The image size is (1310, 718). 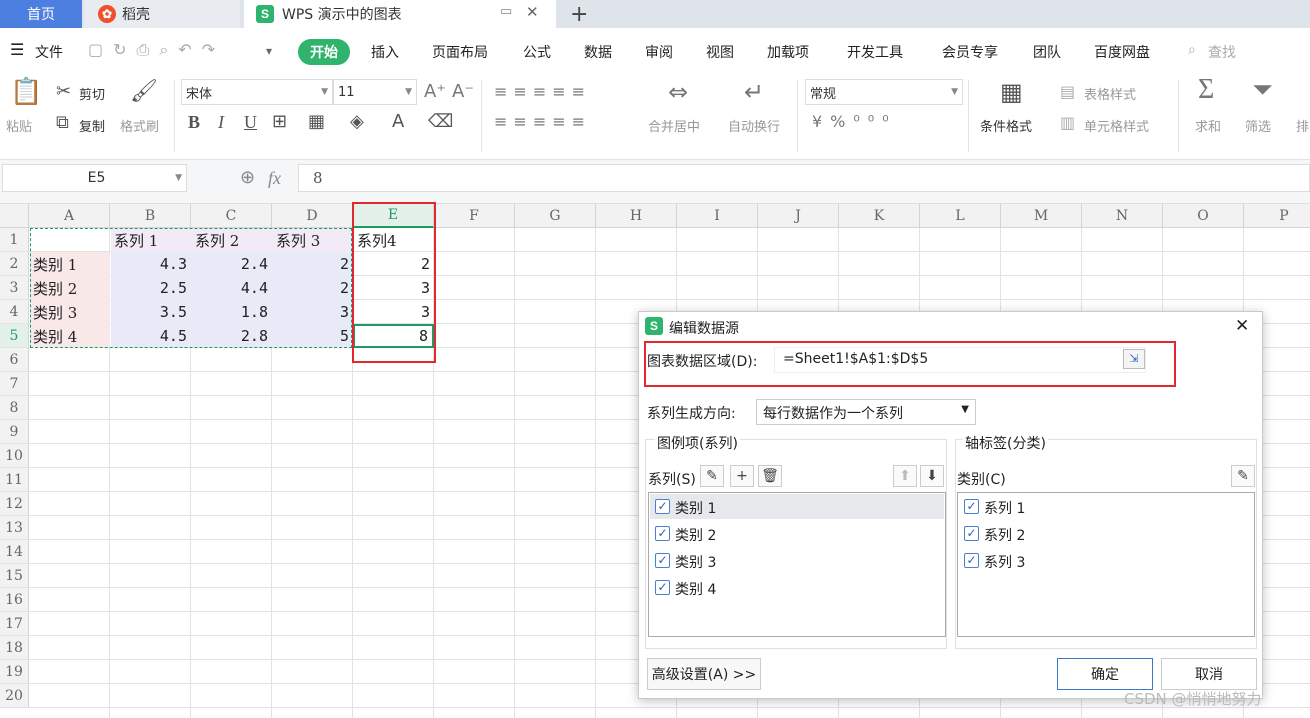 I want to click on column-header-C: C, so click(x=231, y=216).